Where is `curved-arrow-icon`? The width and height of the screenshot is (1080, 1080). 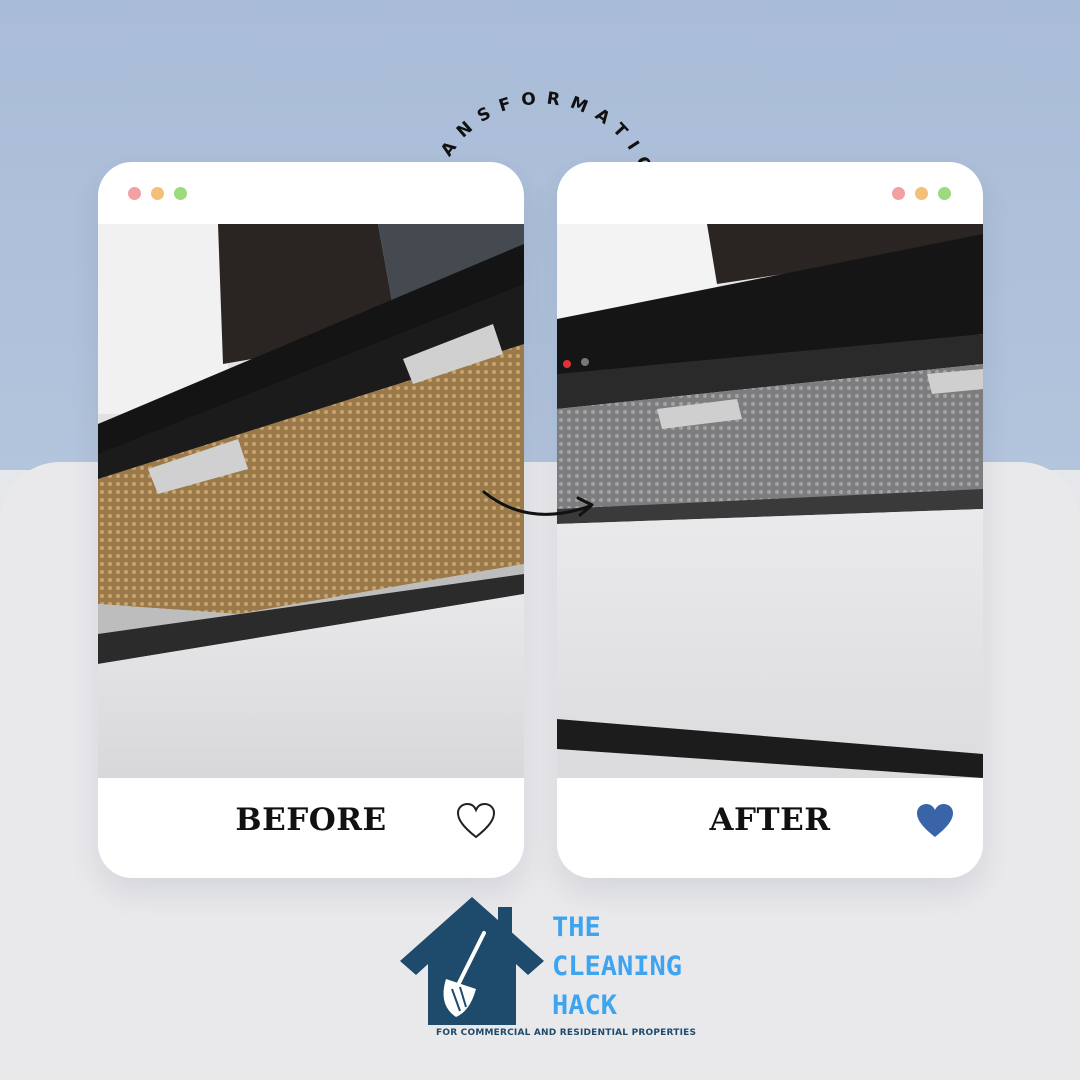
curved-arrow-icon is located at coordinates (538, 503).